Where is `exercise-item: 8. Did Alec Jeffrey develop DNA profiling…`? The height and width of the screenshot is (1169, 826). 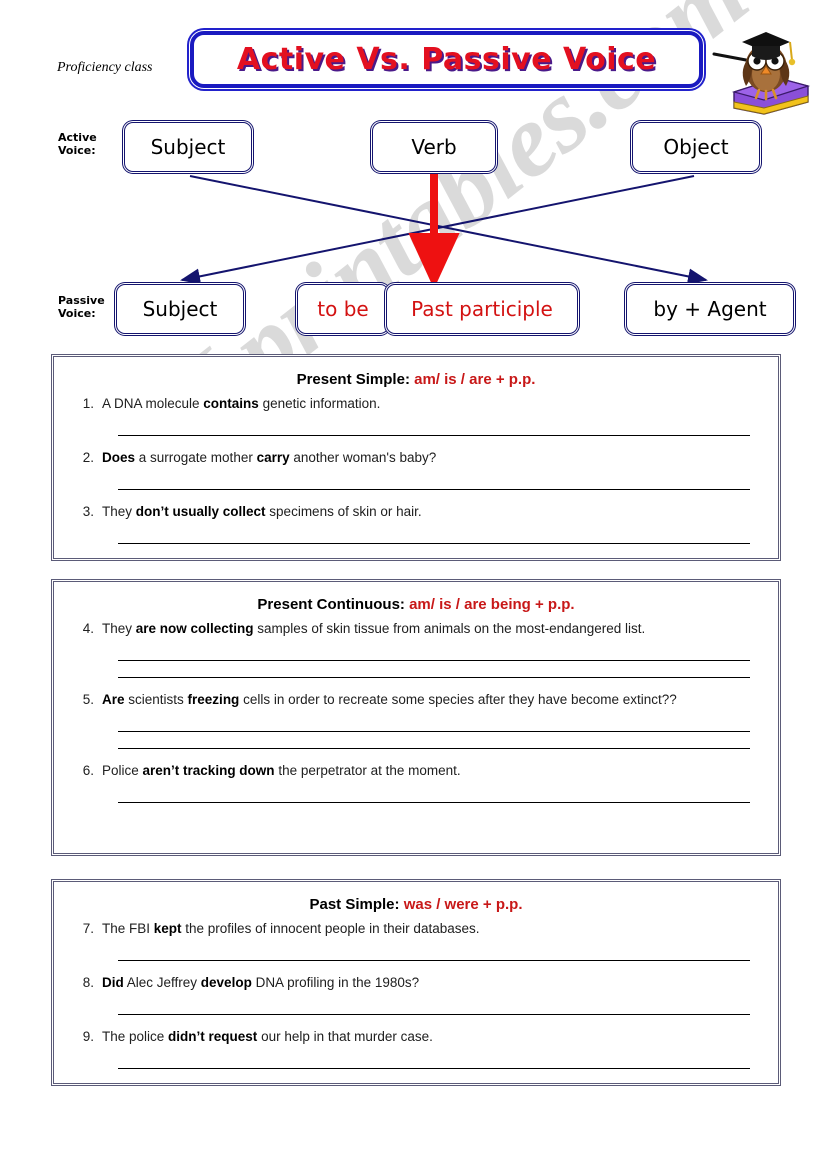 exercise-item: 8. Did Alec Jeffrey develop DNA profiling… is located at coordinates (416, 1000).